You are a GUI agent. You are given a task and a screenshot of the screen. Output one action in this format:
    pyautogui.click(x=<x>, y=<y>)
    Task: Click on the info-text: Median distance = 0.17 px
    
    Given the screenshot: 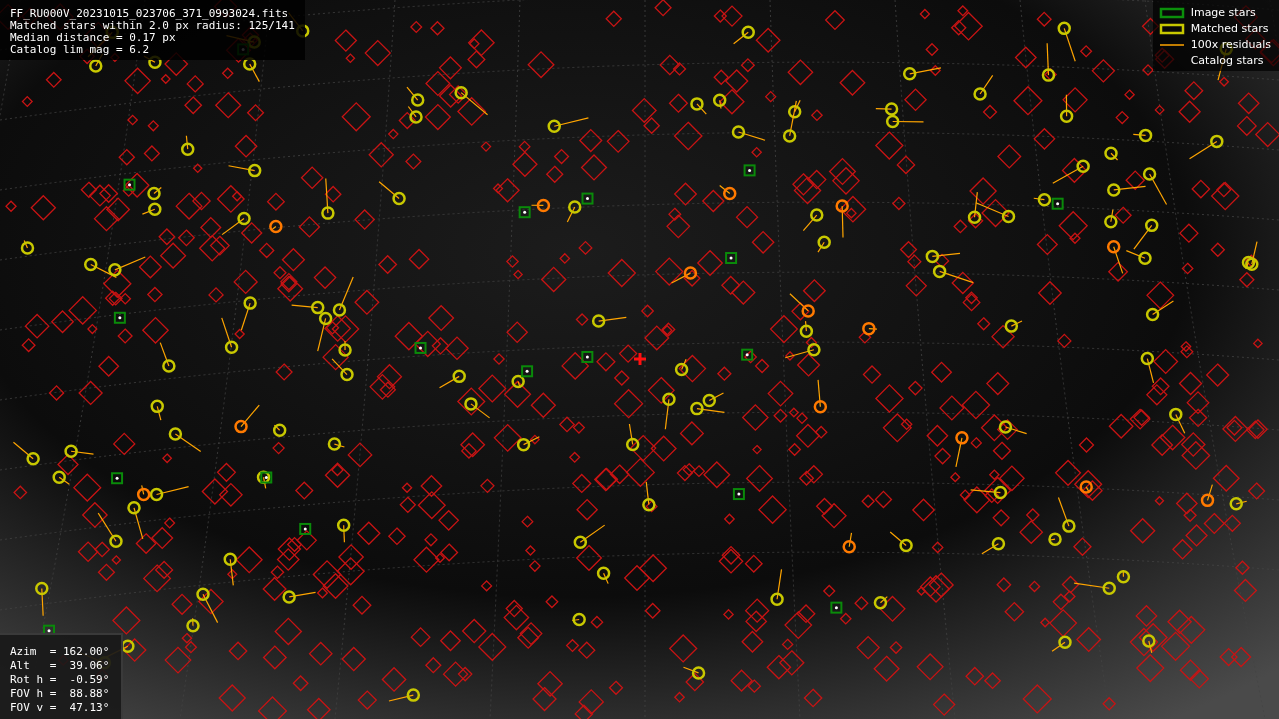 What is the action you would take?
    pyautogui.click(x=93, y=38)
    